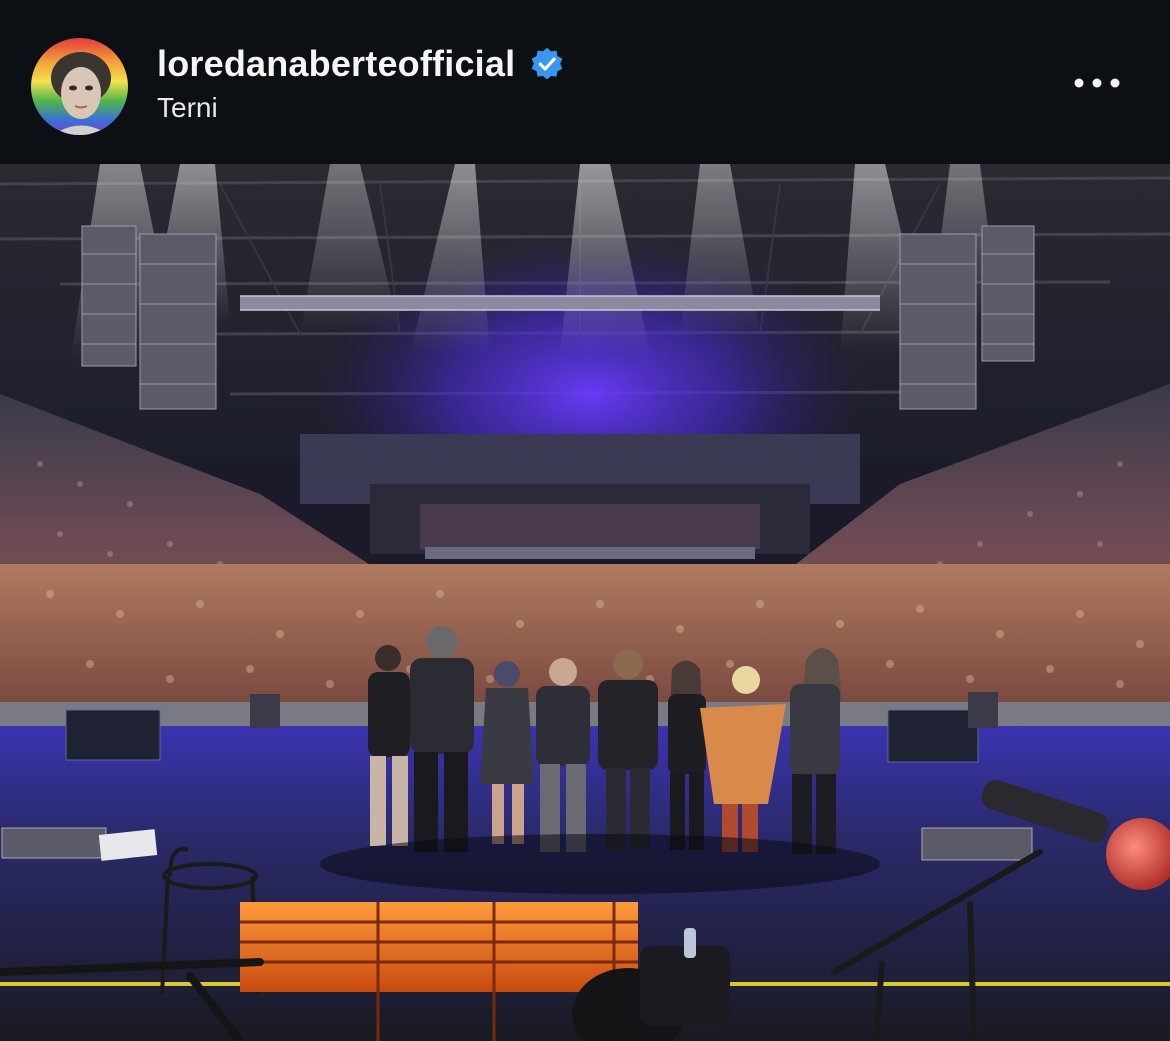 Image resolution: width=1170 pixels, height=1041 pixels. I want to click on username: loredanaberteofficial, so click(336, 64).